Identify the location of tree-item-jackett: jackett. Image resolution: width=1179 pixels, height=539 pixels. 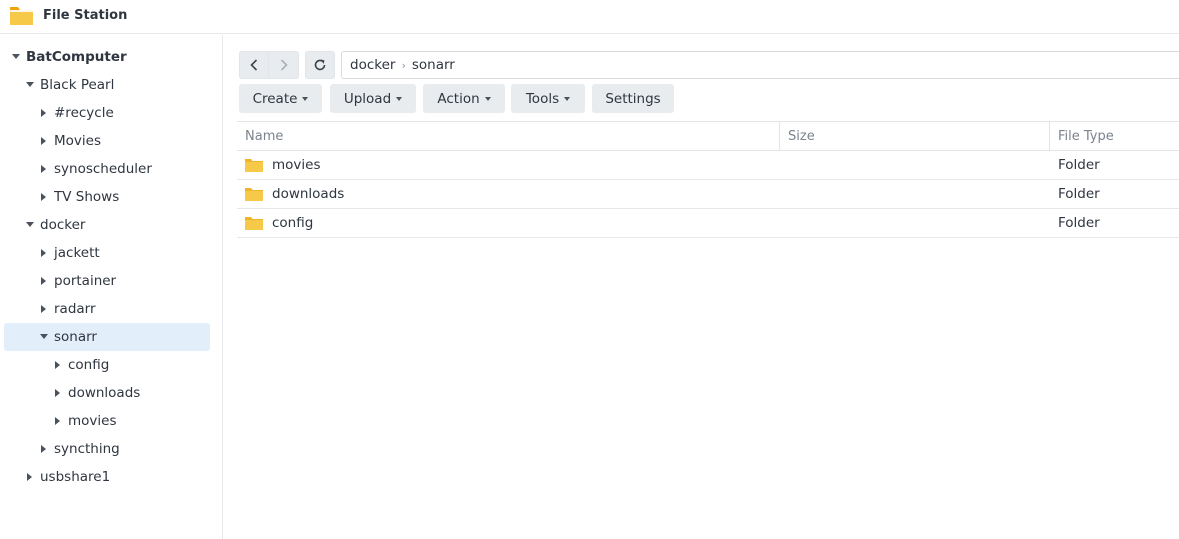
(70, 253).